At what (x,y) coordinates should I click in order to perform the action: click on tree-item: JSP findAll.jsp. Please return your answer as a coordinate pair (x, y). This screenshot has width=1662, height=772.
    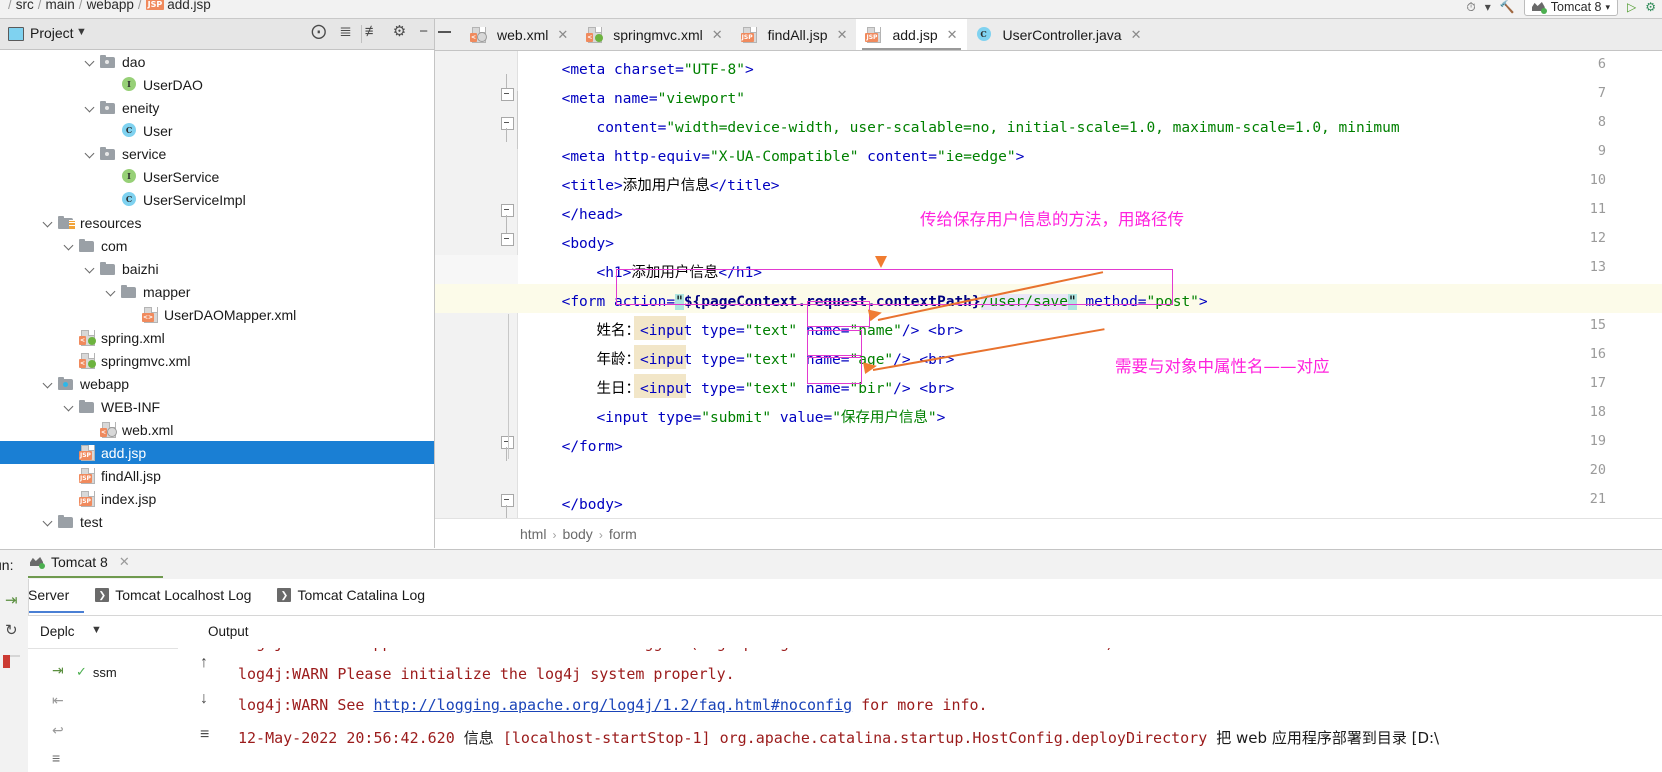
    Looking at the image, I should click on (217, 475).